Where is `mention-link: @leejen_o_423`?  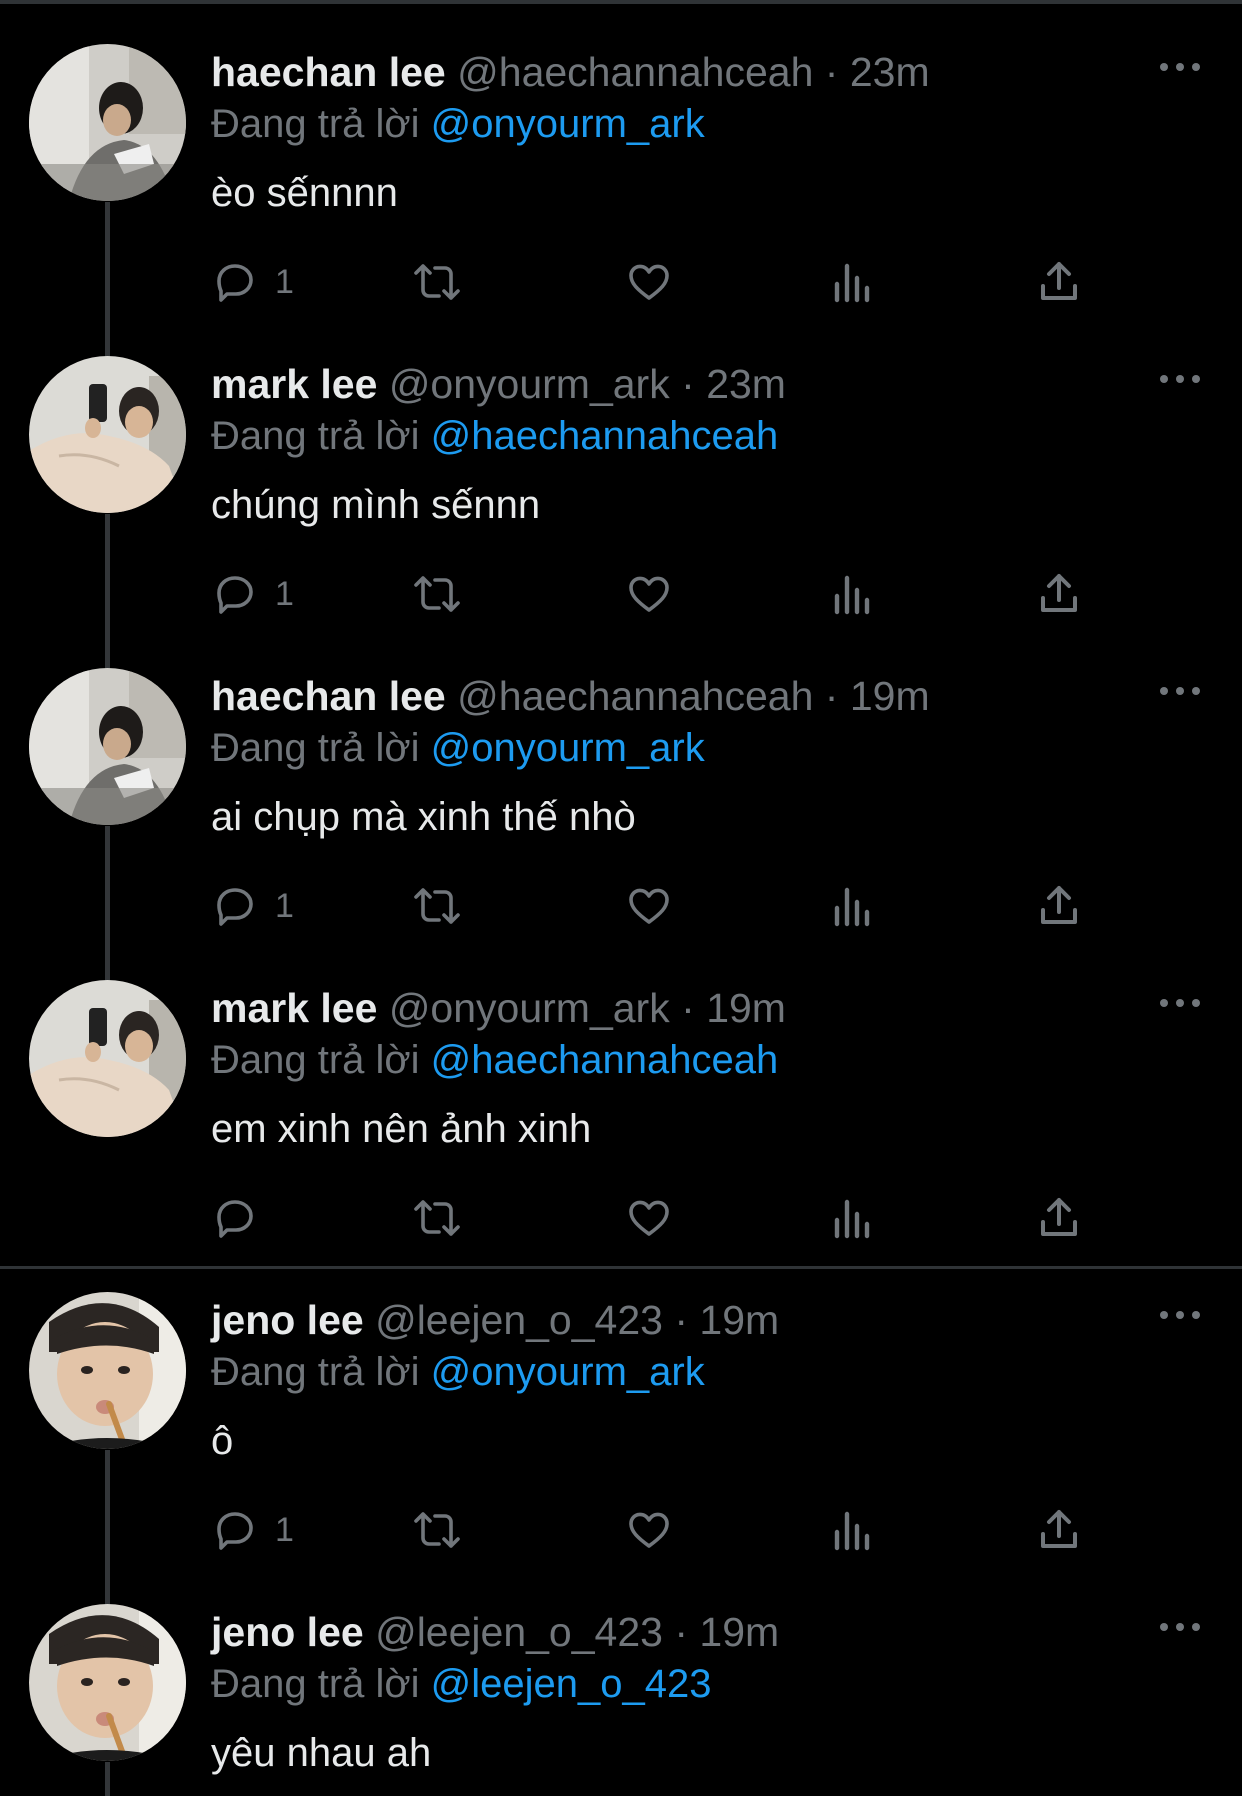
mention-link: @leejen_o_423 is located at coordinates (571, 1684).